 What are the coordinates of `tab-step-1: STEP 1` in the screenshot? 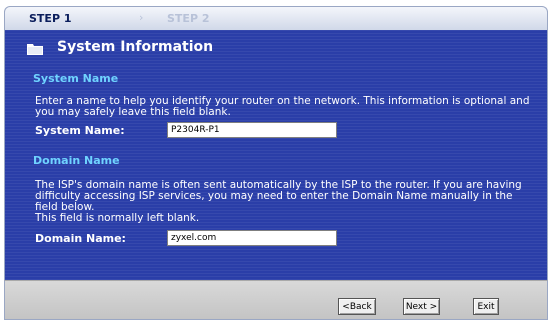 It's located at (50, 18).